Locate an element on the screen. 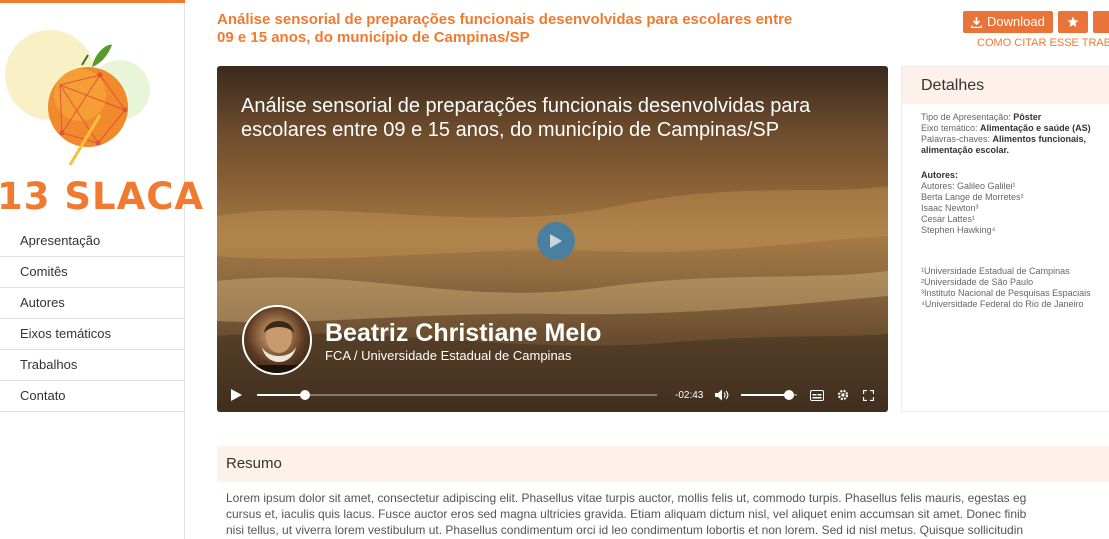 Image resolution: width=1109 pixels, height=539 pixels. author-item: Cesar Lattes¹ is located at coordinates (948, 219).